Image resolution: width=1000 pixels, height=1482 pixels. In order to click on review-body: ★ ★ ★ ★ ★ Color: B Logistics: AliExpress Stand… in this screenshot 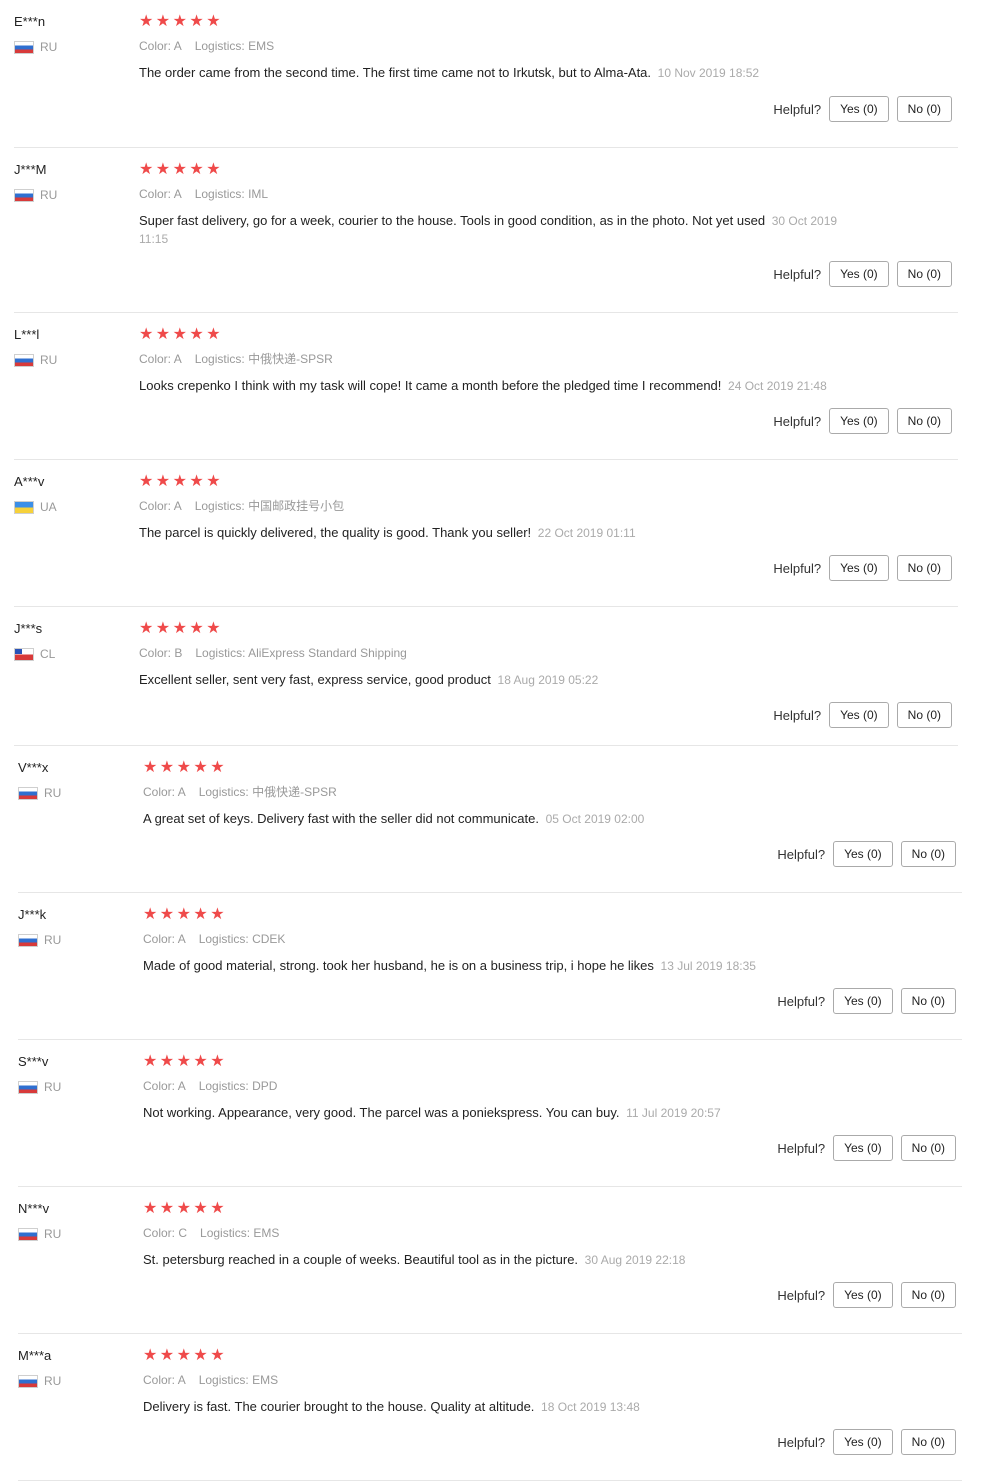, I will do `click(489, 655)`.